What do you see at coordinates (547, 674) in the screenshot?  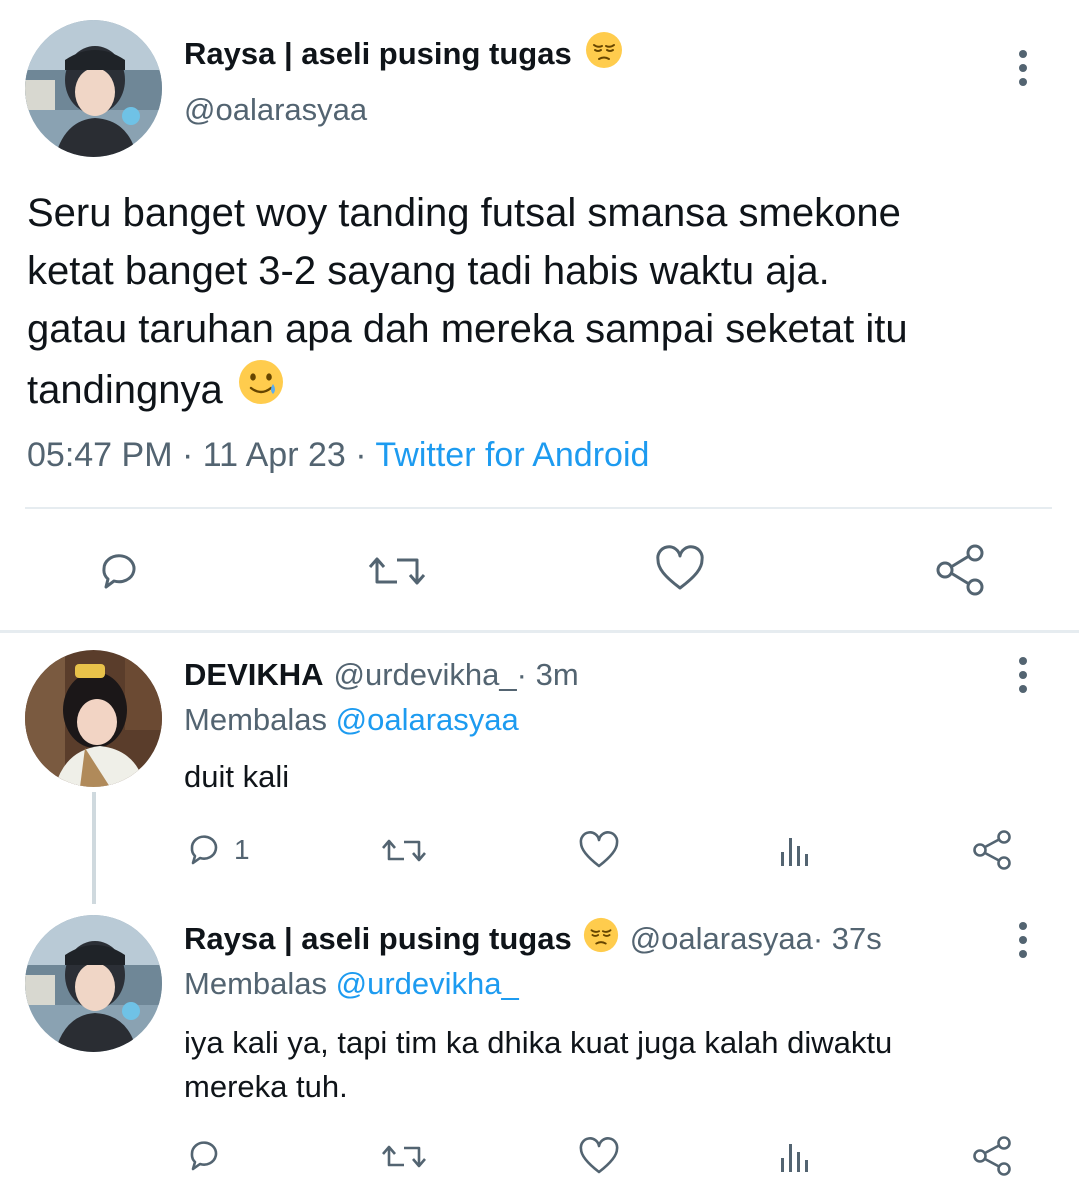 I see `tweet-time: · 3m` at bounding box center [547, 674].